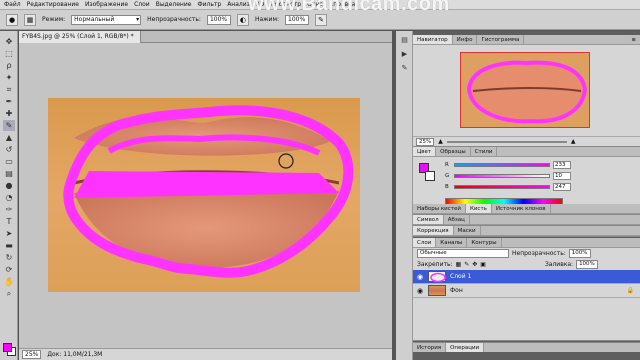 The image size is (640, 360). Describe the element at coordinates (573, 141) in the screenshot. I see `zoom-in-icon: ▲` at that location.